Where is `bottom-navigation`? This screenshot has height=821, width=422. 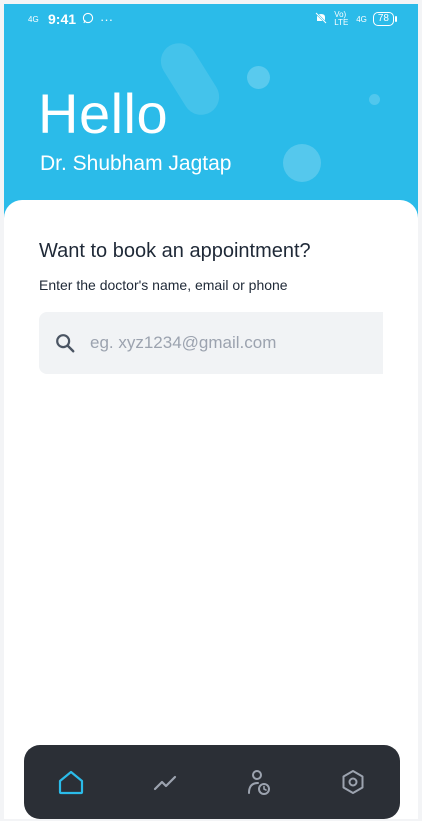
bottom-navigation is located at coordinates (212, 782).